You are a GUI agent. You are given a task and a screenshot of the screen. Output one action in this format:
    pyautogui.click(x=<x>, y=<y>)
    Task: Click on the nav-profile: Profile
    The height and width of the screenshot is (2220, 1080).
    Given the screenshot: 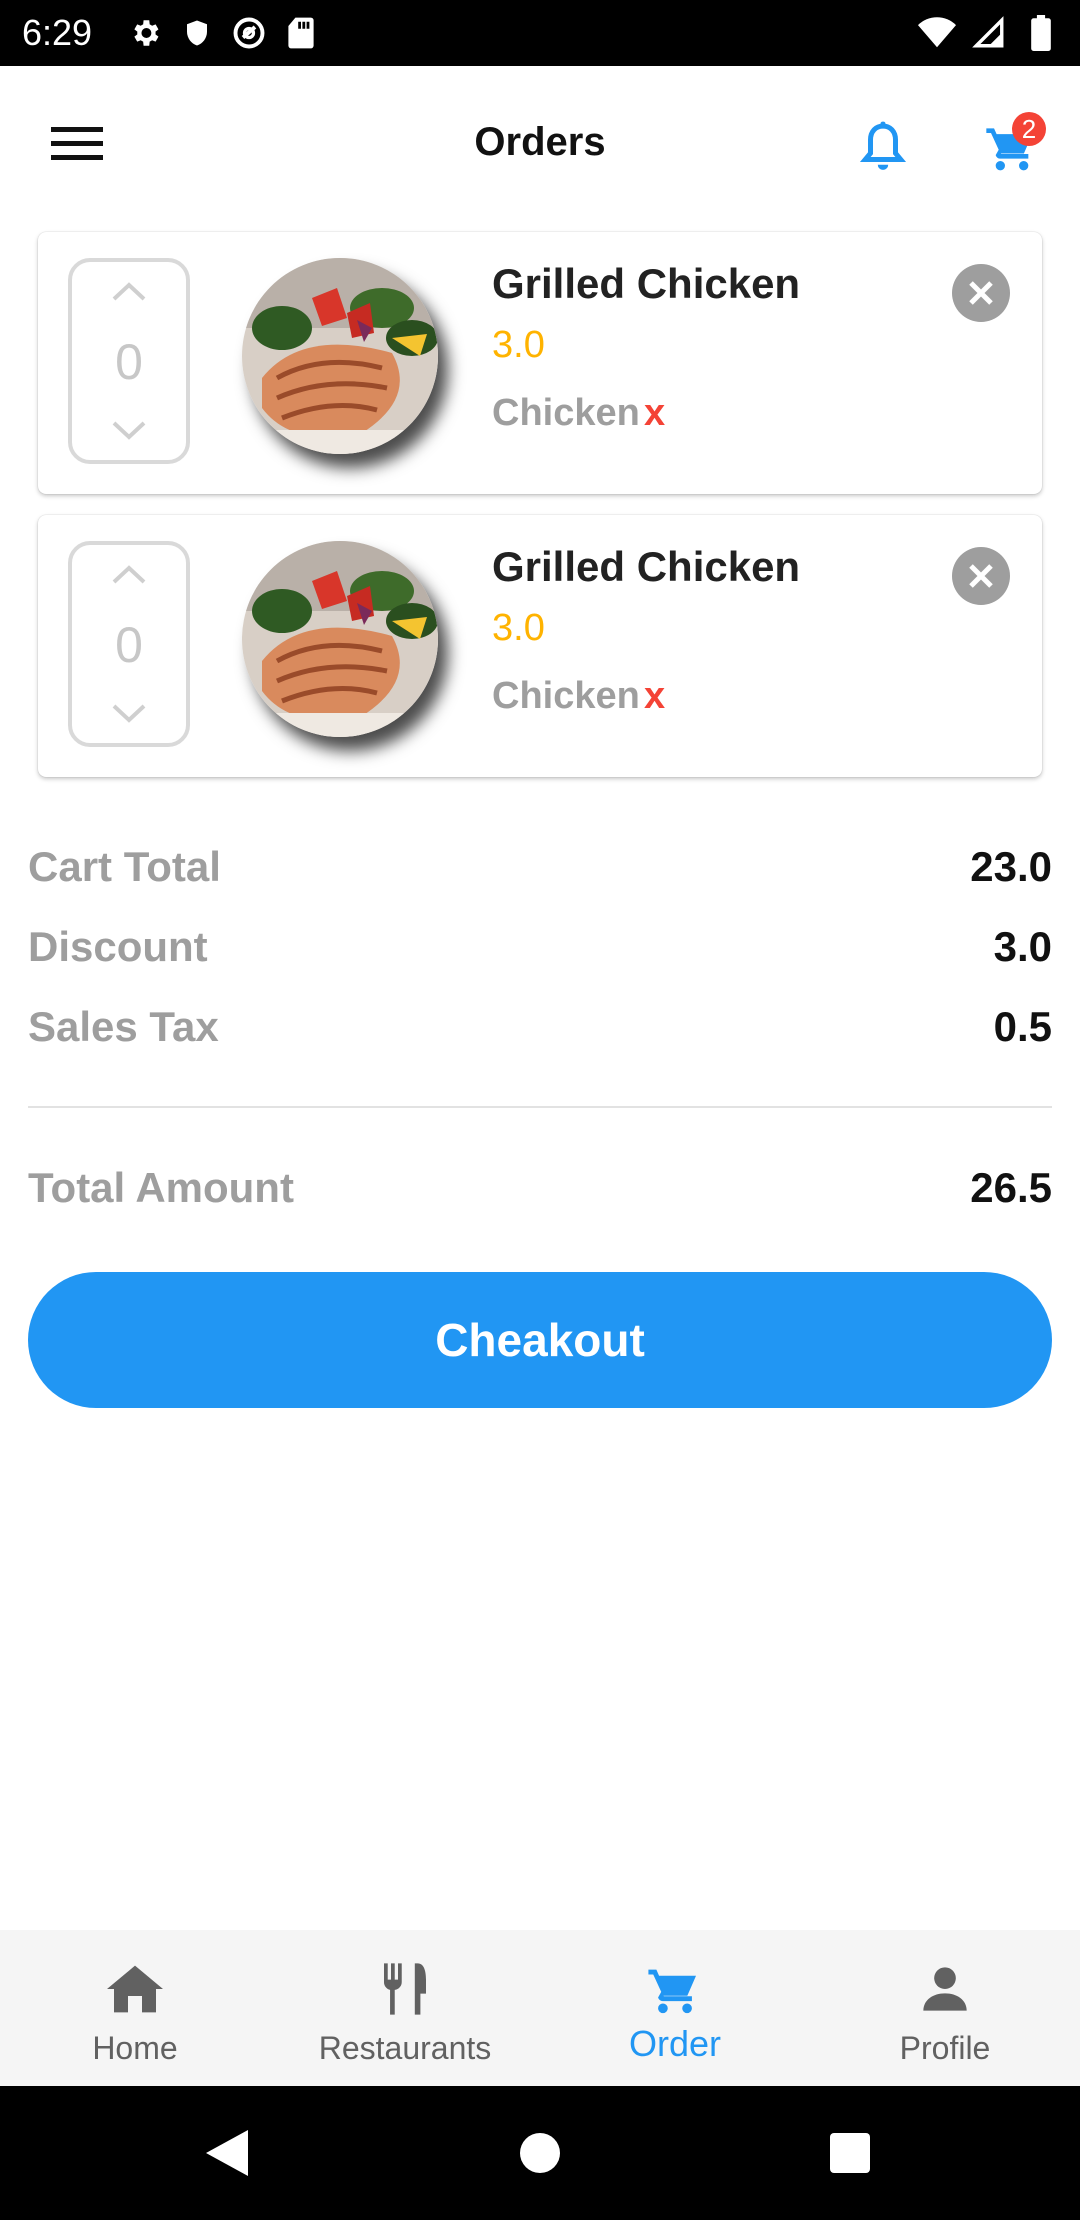 What is the action you would take?
    pyautogui.click(x=945, y=2008)
    